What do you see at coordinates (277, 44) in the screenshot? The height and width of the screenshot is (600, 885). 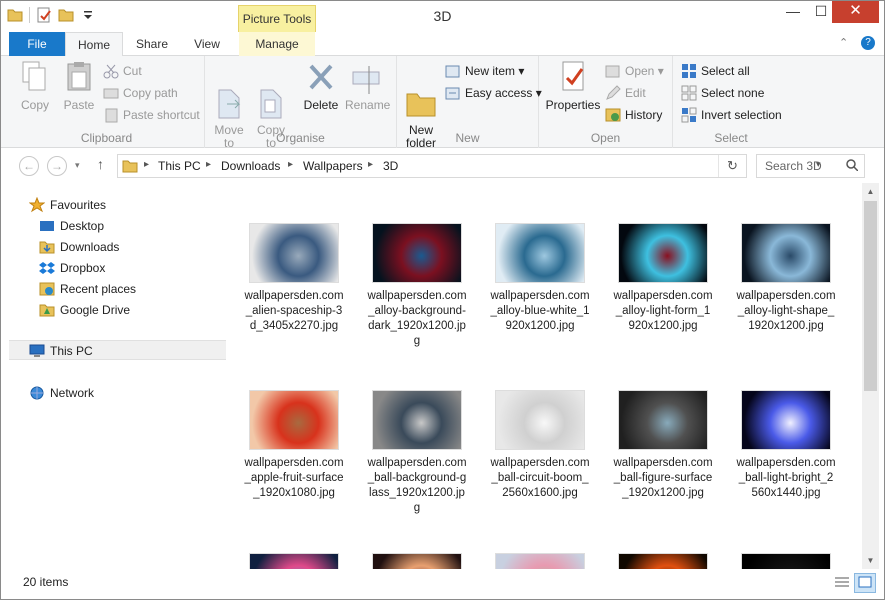 I see `tab-manage: Manage` at bounding box center [277, 44].